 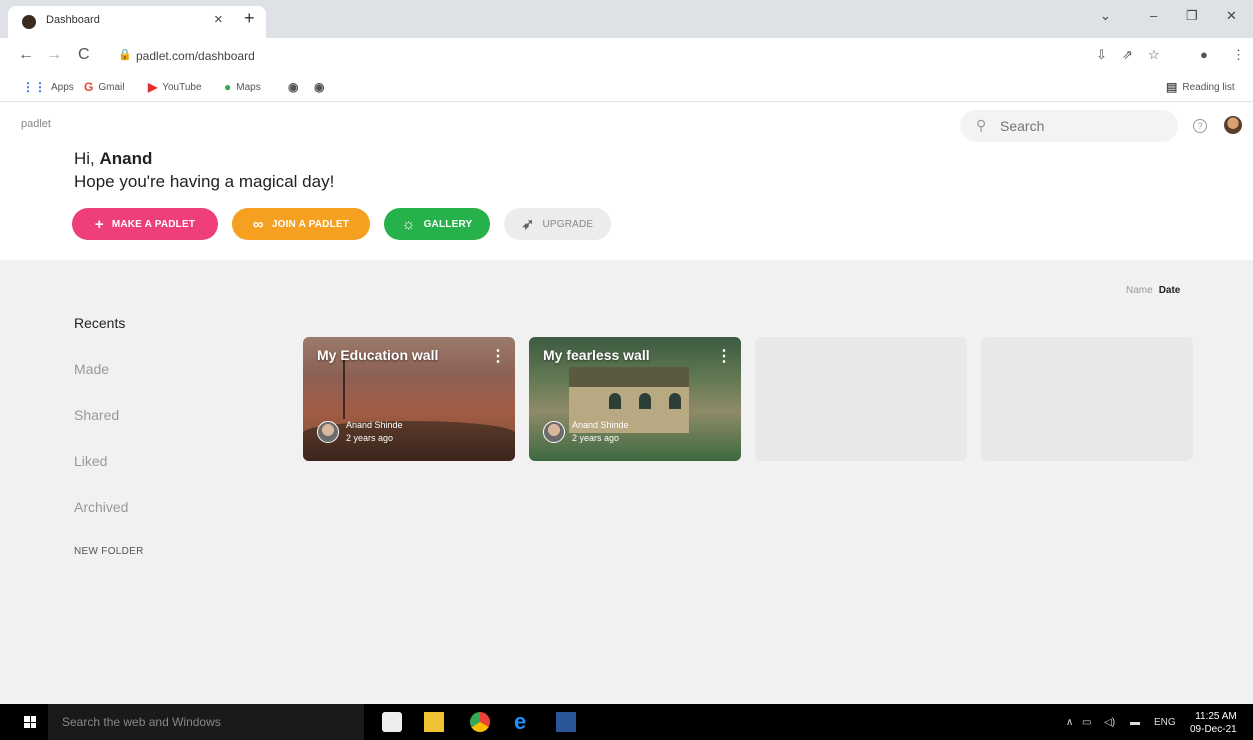 I want to click on edge-icon: e, so click(x=524, y=722).